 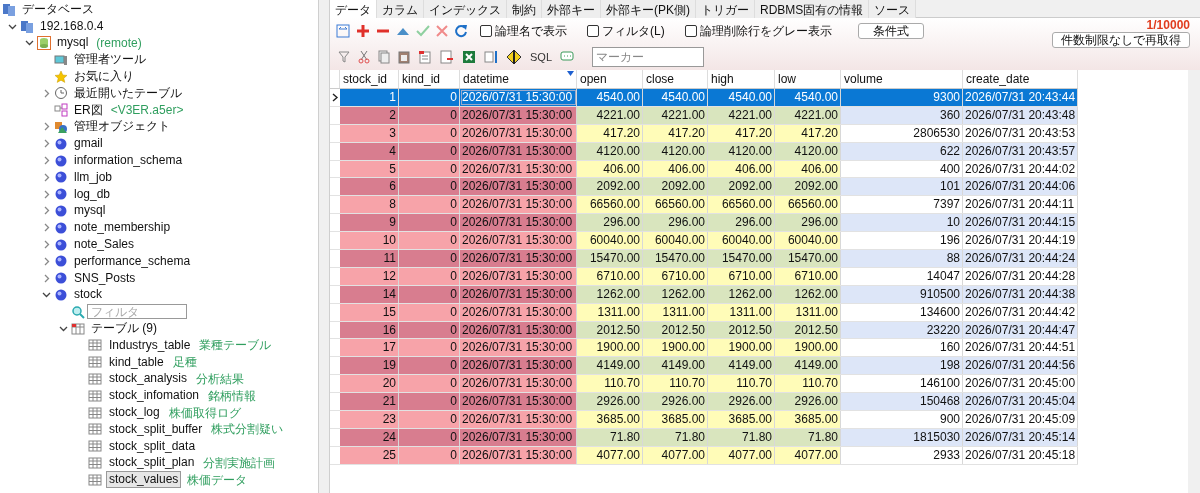 I want to click on filter-field: フィルタ, so click(x=137, y=312).